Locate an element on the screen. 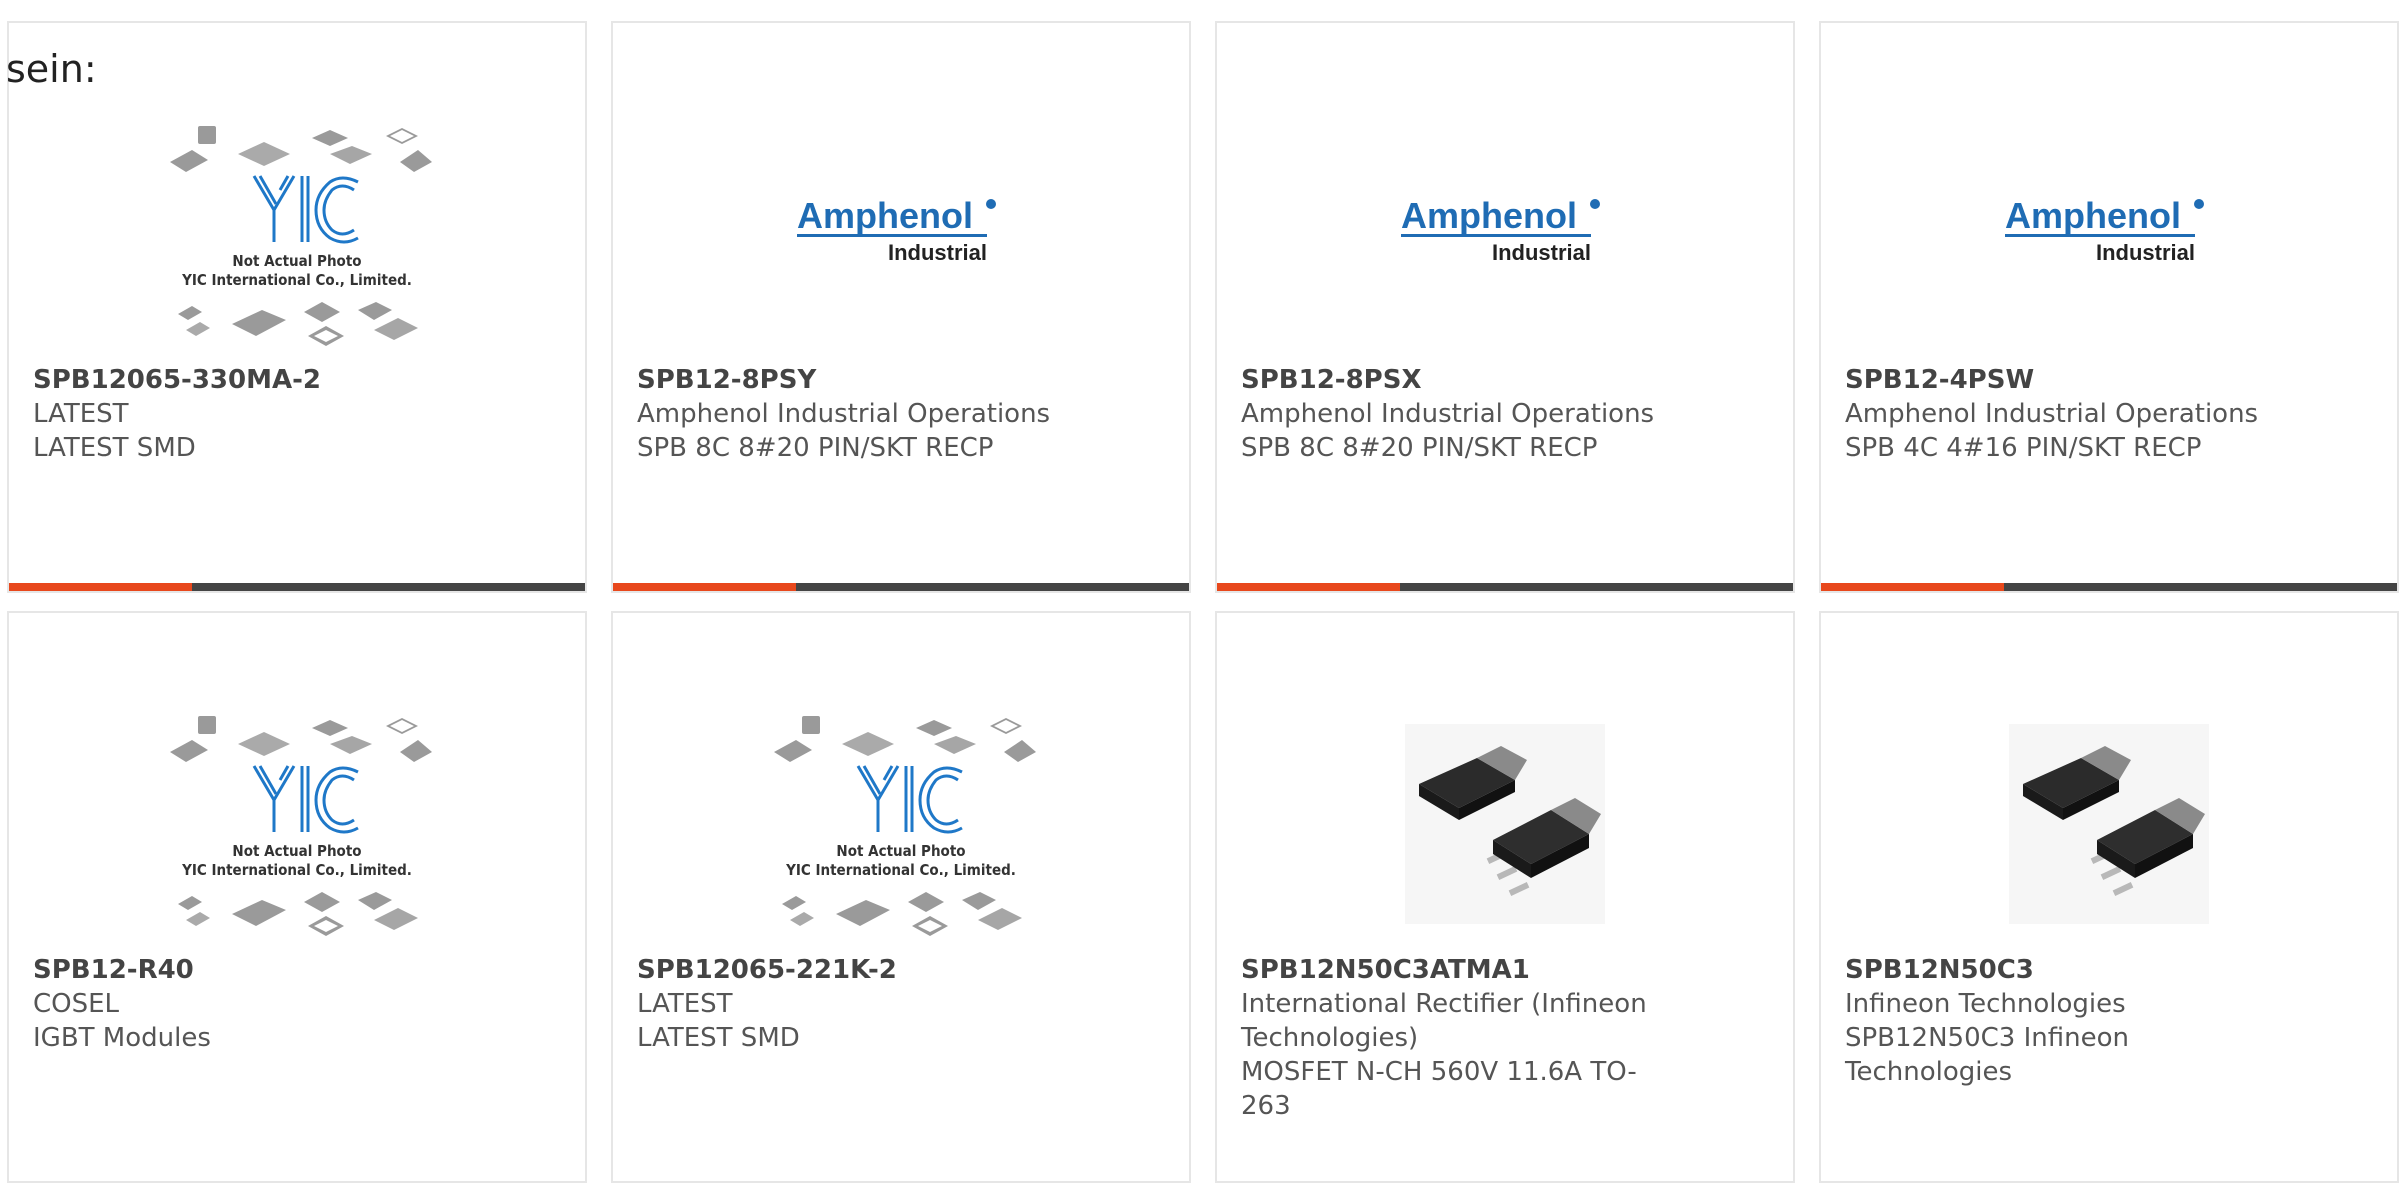 This screenshot has height=1183, width=2400. part-number: SPB12065-330MA-2 is located at coordinates (253, 380).